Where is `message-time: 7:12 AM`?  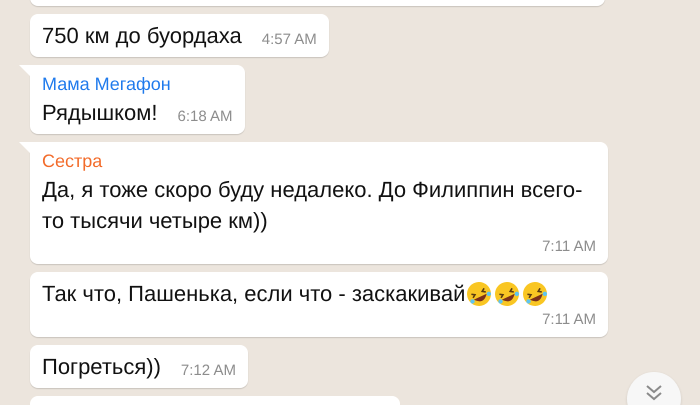 message-time: 7:12 AM is located at coordinates (208, 371).